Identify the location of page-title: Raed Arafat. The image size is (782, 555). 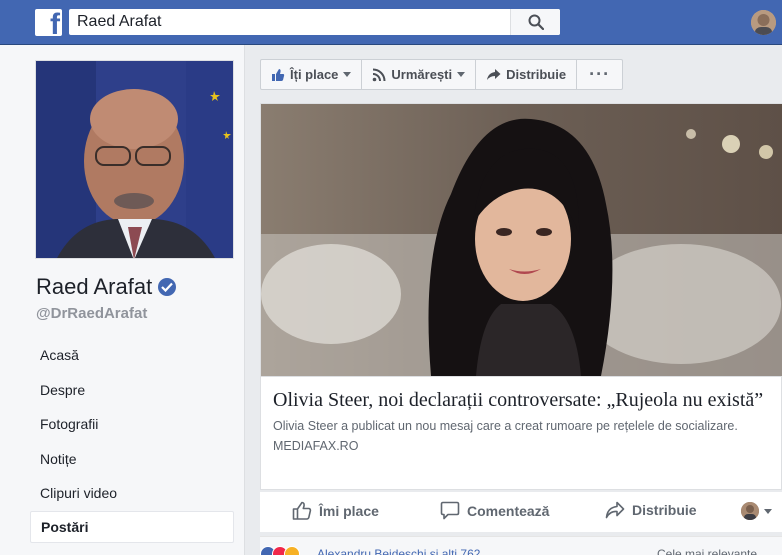
(106, 287).